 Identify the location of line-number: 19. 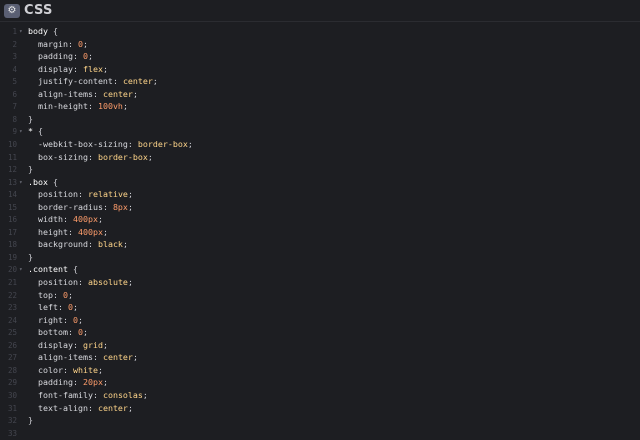
(12, 257).